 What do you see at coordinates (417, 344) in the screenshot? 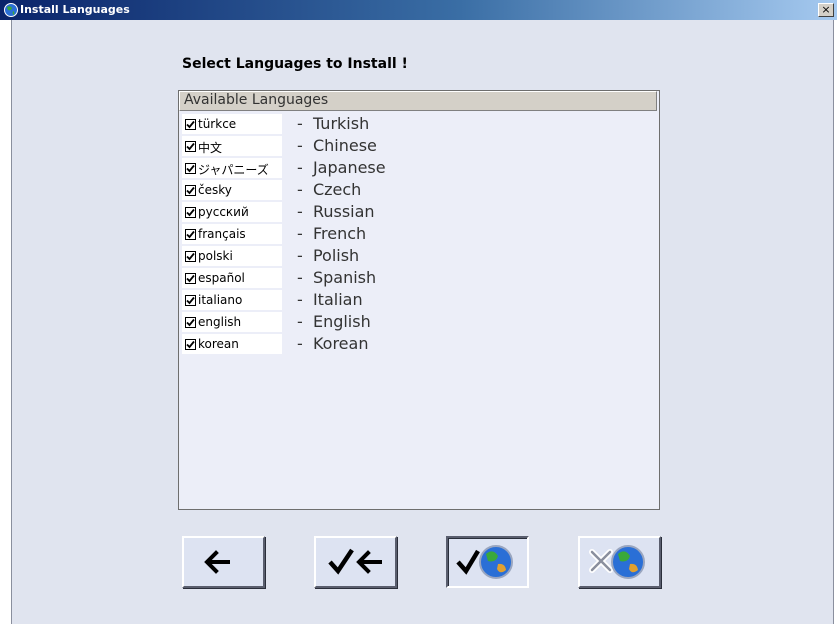
I see `language-row: korean - Korean` at bounding box center [417, 344].